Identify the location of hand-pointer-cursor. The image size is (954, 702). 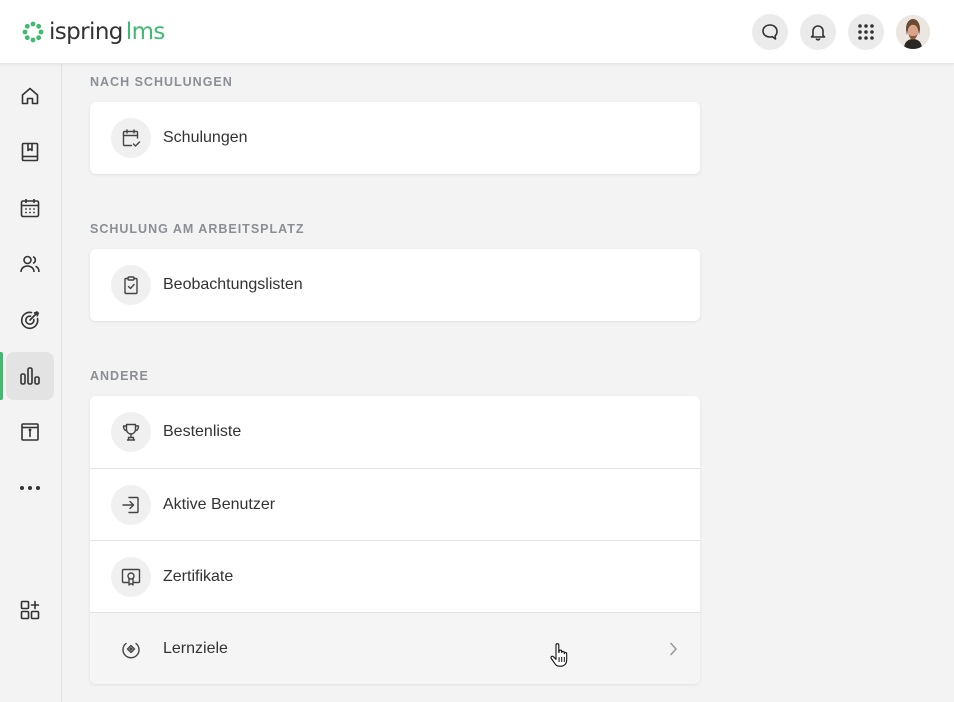
(559, 655).